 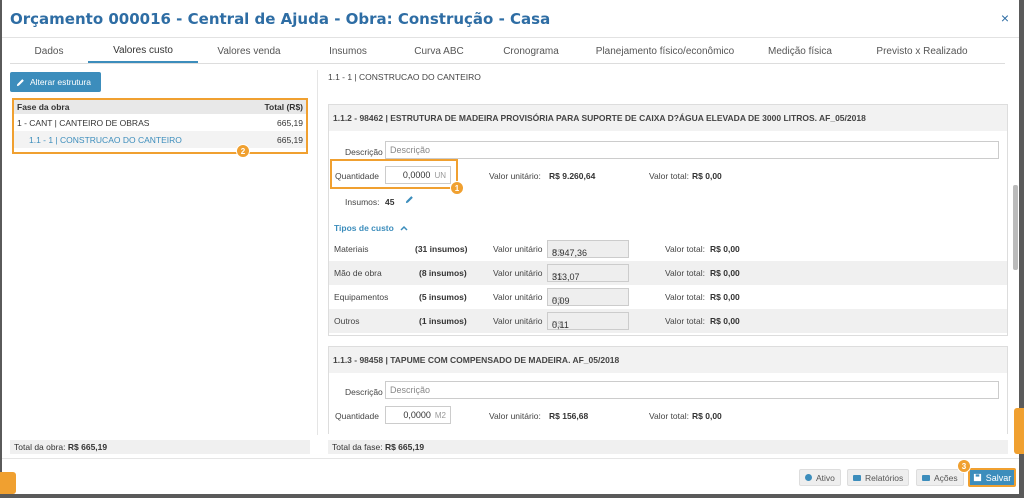 What do you see at coordinates (49, 51) in the screenshot?
I see `tab-dados: Dados` at bounding box center [49, 51].